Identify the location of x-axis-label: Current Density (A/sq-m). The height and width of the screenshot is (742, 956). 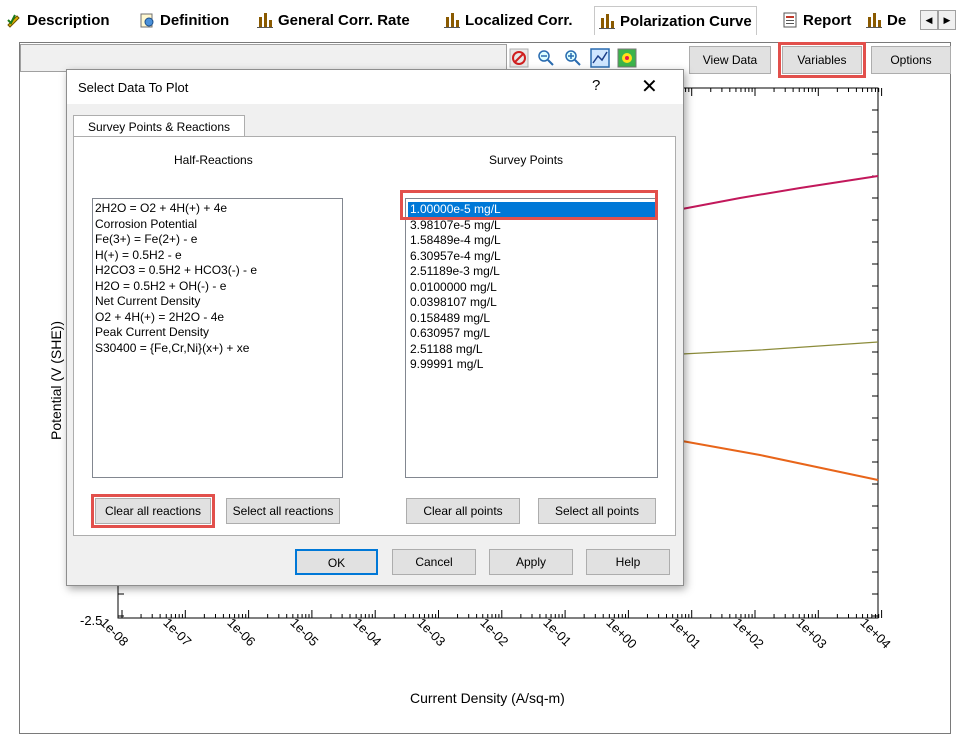
(487, 698).